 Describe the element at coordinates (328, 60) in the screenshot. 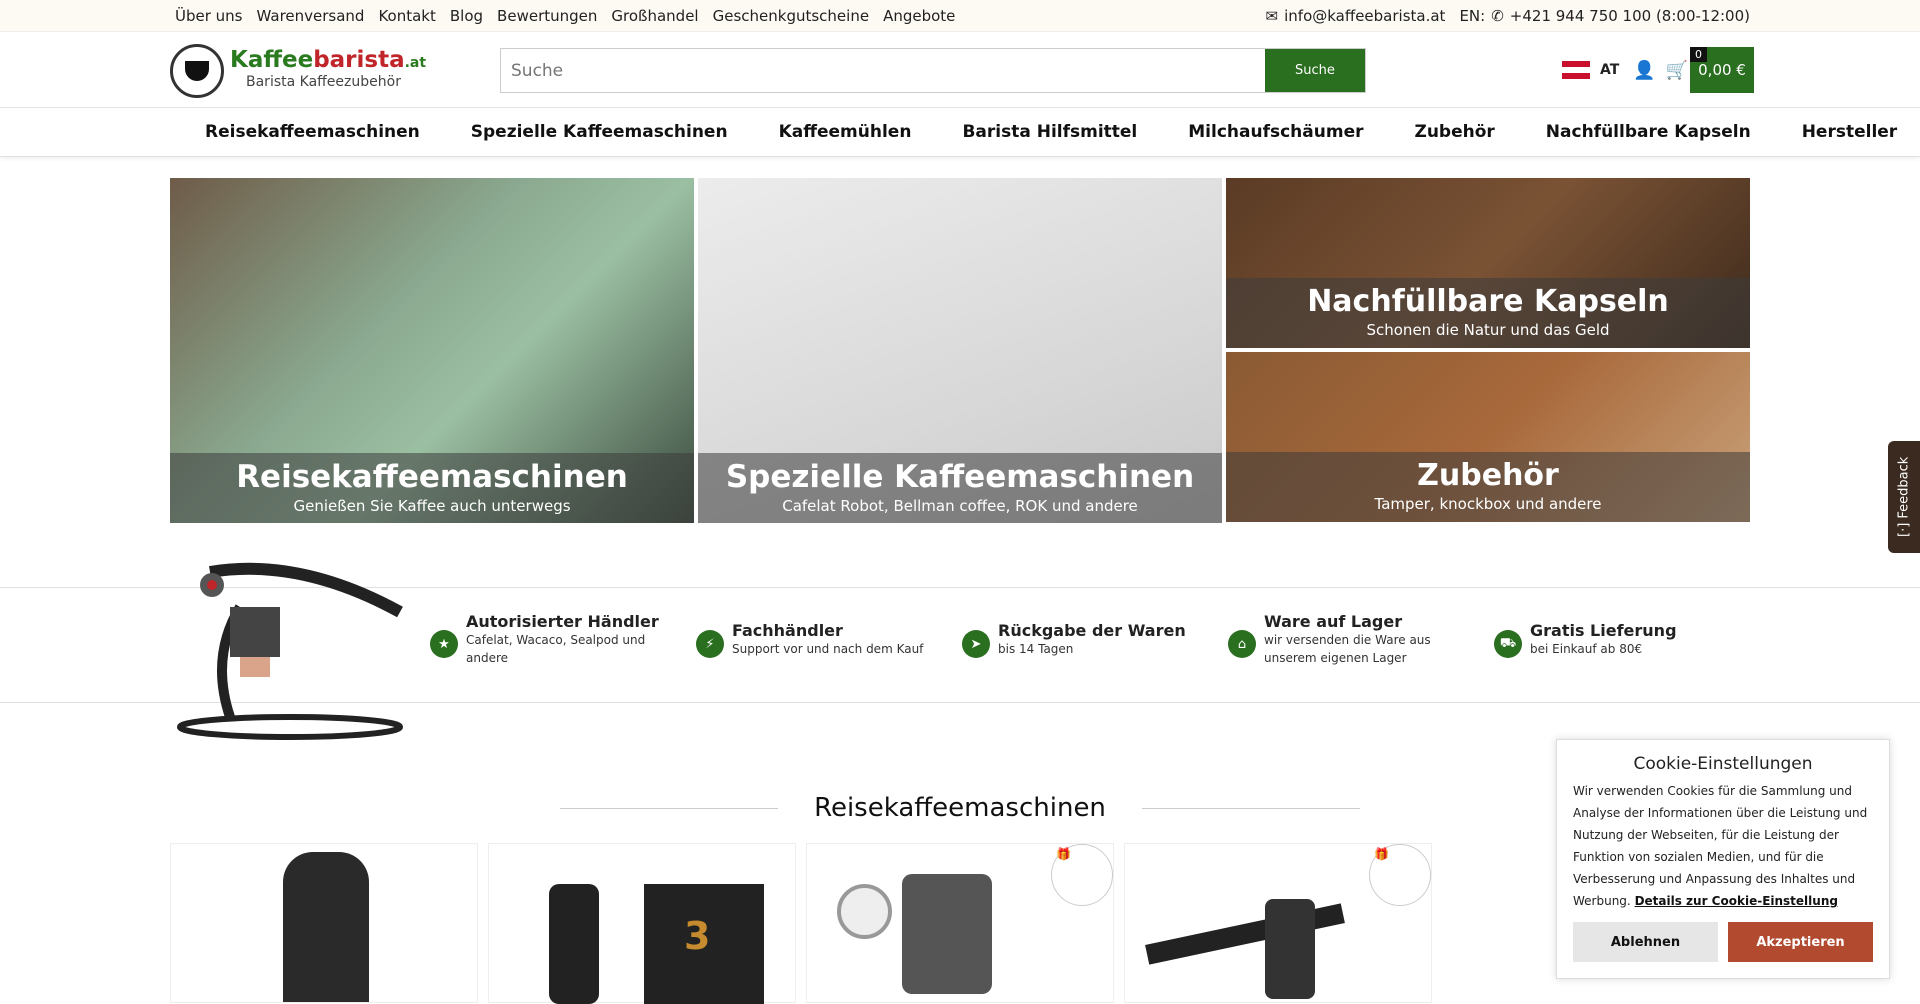

I see `logo-name: Kaffeebarista.at` at that location.